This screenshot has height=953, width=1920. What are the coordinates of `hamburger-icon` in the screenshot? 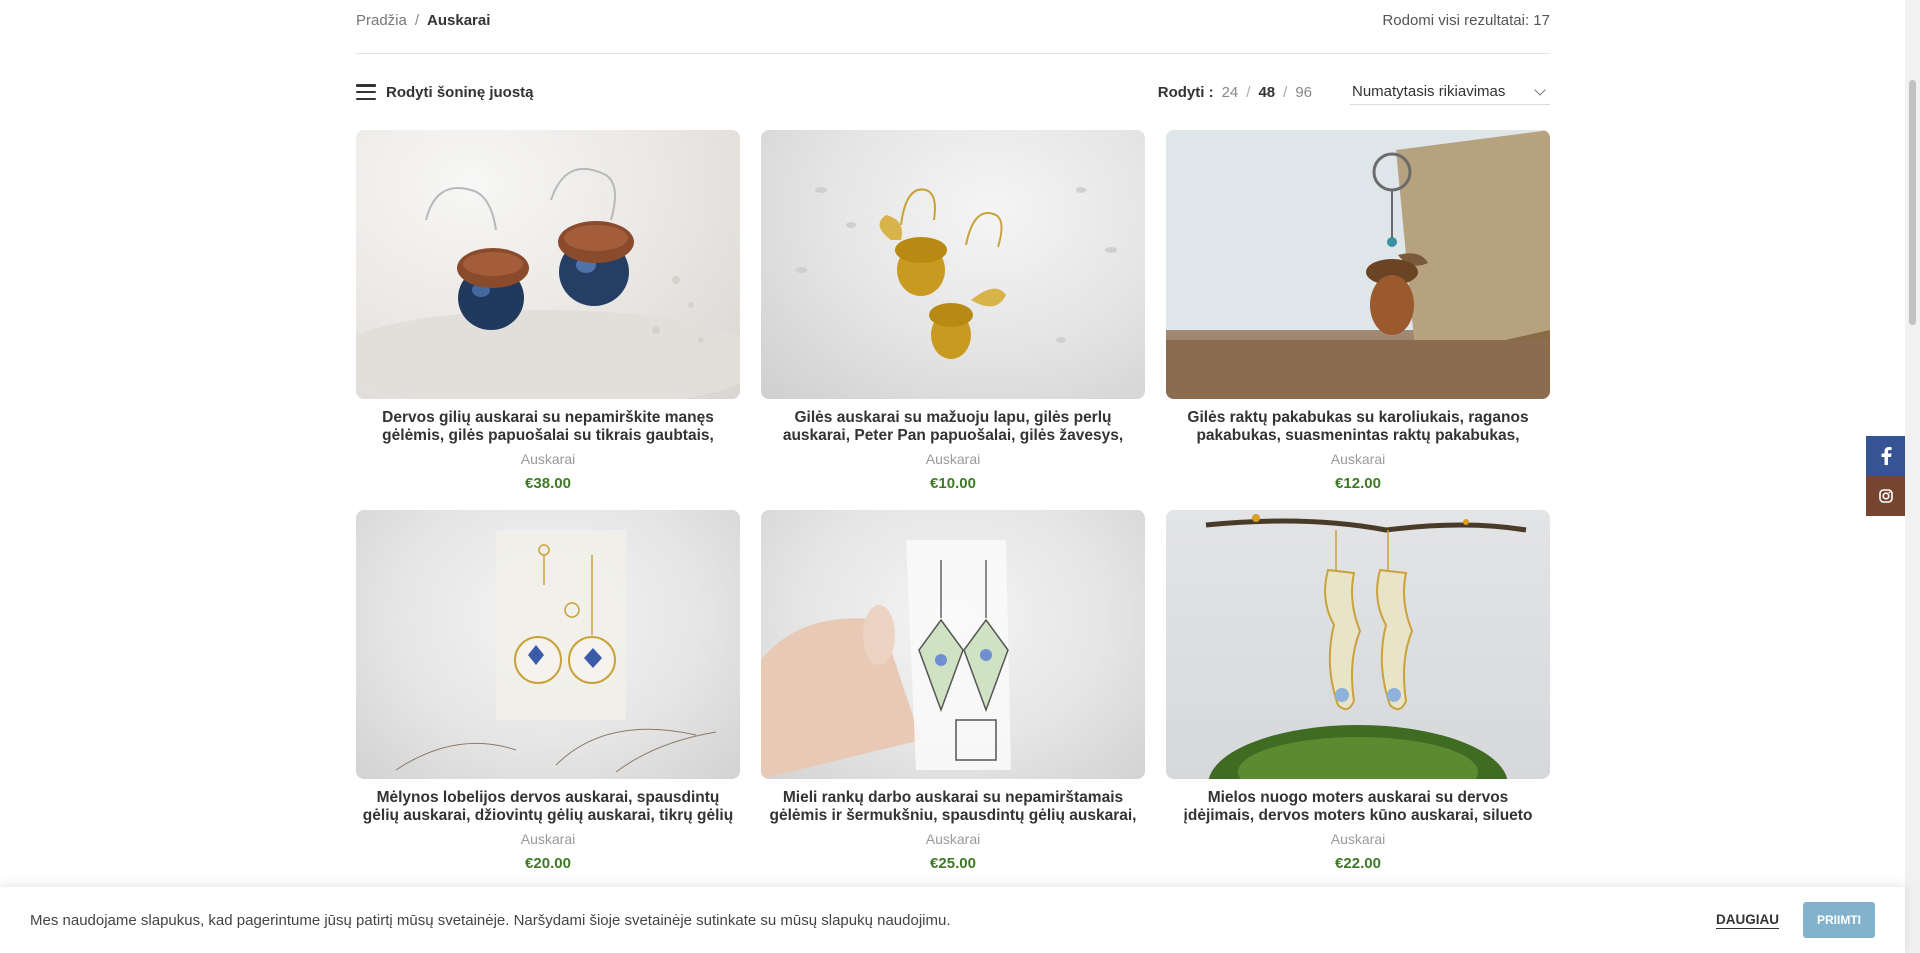 It's located at (366, 92).